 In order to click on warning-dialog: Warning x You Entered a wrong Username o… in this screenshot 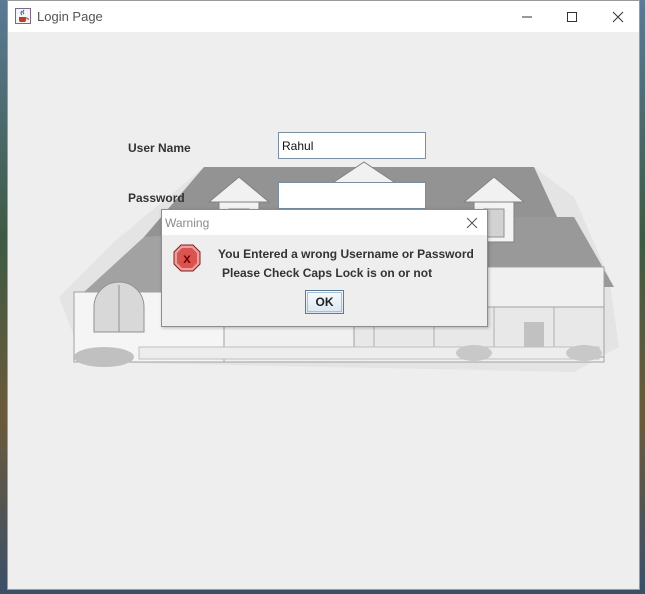, I will do `click(324, 268)`.